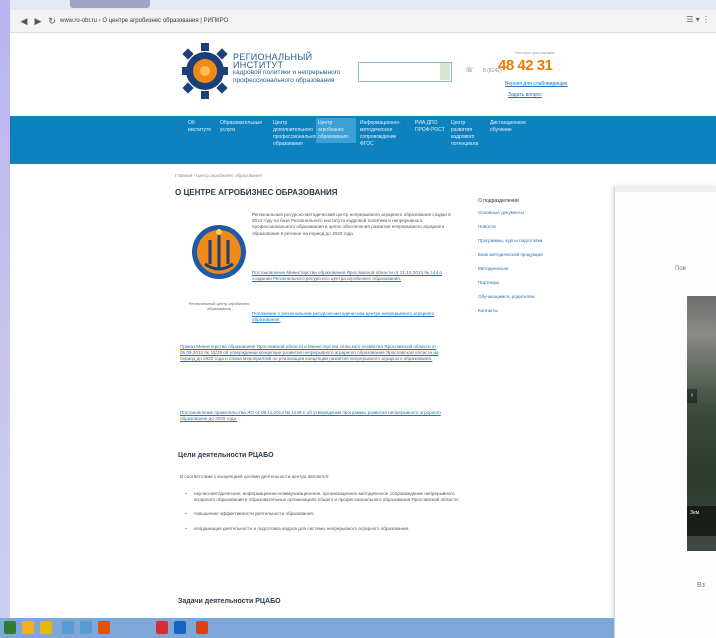 This screenshot has width=716, height=638. What do you see at coordinates (701, 521) in the screenshot?
I see `photo-caption: Зем` at bounding box center [701, 521].